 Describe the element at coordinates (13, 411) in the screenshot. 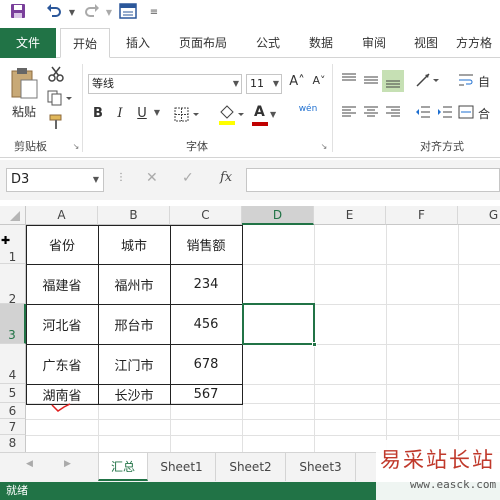

I see `row-header: 6` at that location.